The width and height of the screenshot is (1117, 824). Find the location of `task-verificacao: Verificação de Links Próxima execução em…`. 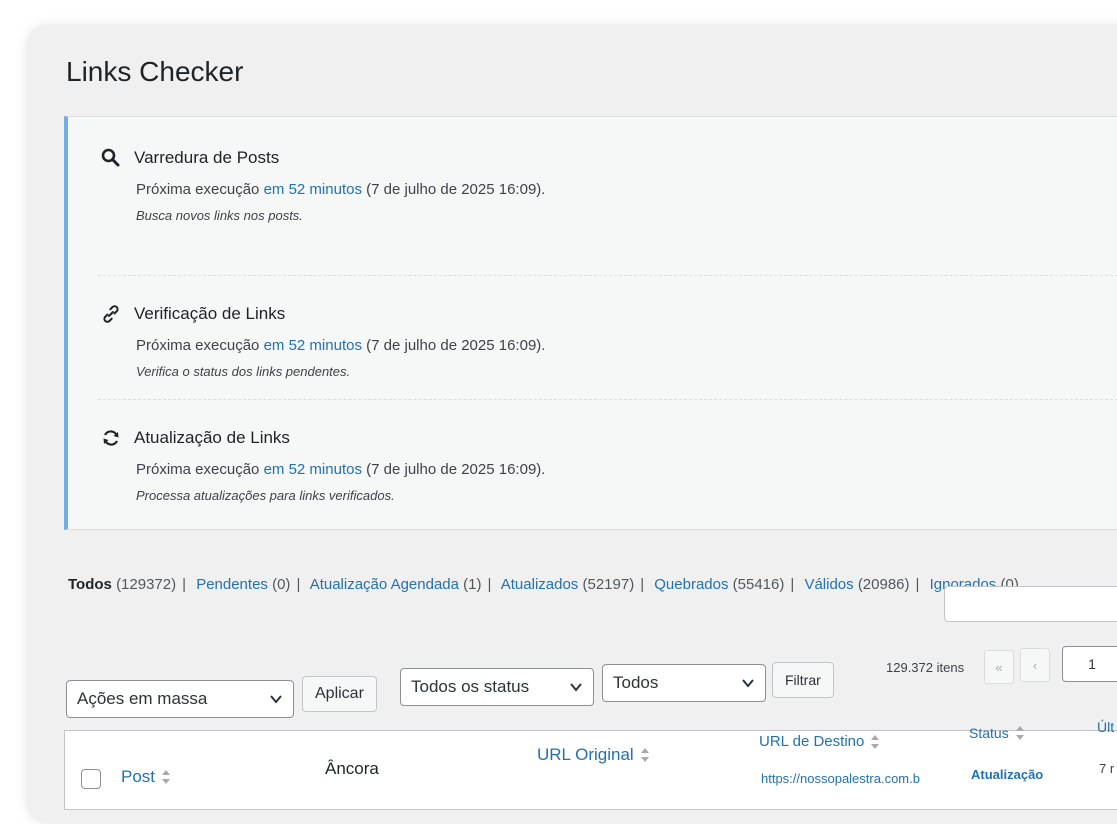

task-verificacao: Verificação de Links Próxima execução em… is located at coordinates (600, 327).